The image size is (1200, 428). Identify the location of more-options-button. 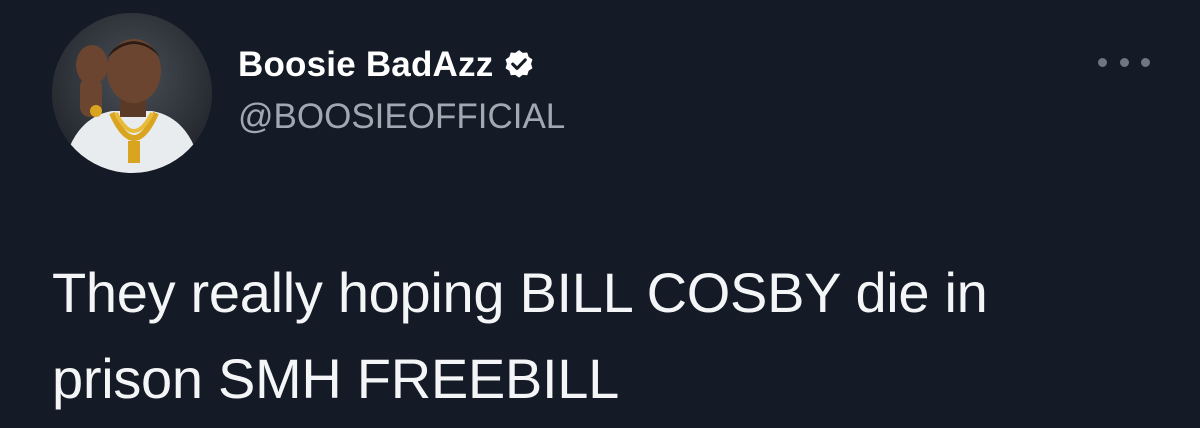
(1124, 62).